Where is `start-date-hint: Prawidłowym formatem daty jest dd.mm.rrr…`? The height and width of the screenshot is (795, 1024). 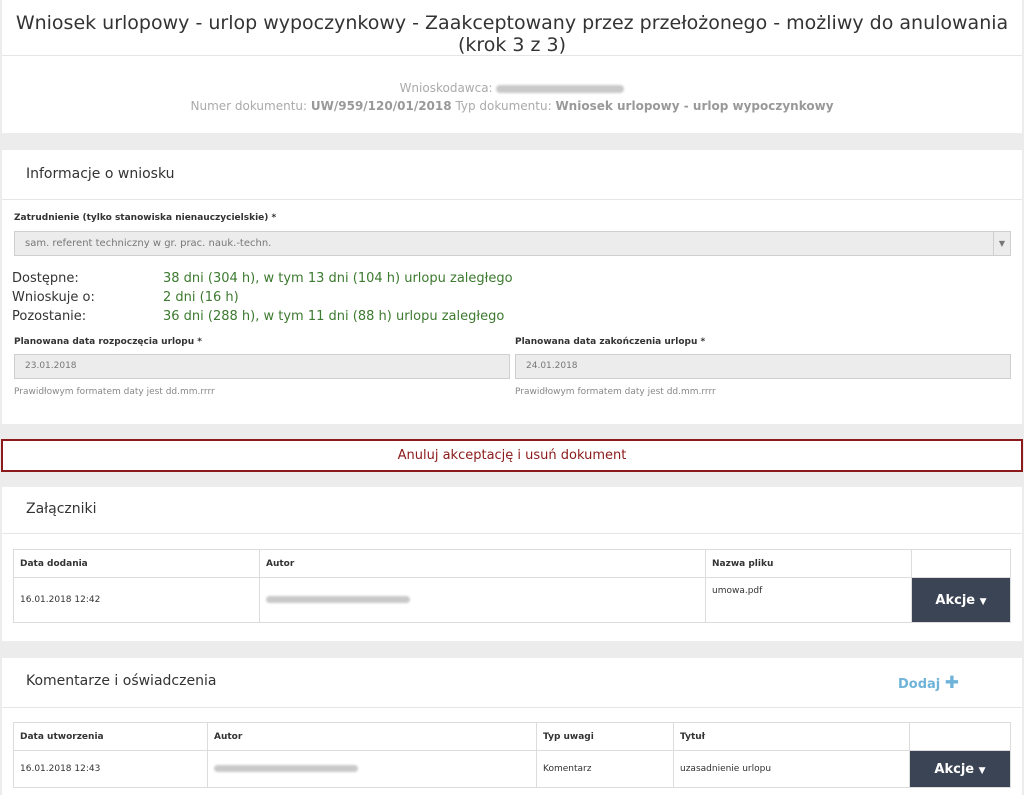
start-date-hint: Prawidłowym formatem daty jest dd.mm.rrr… is located at coordinates (114, 392).